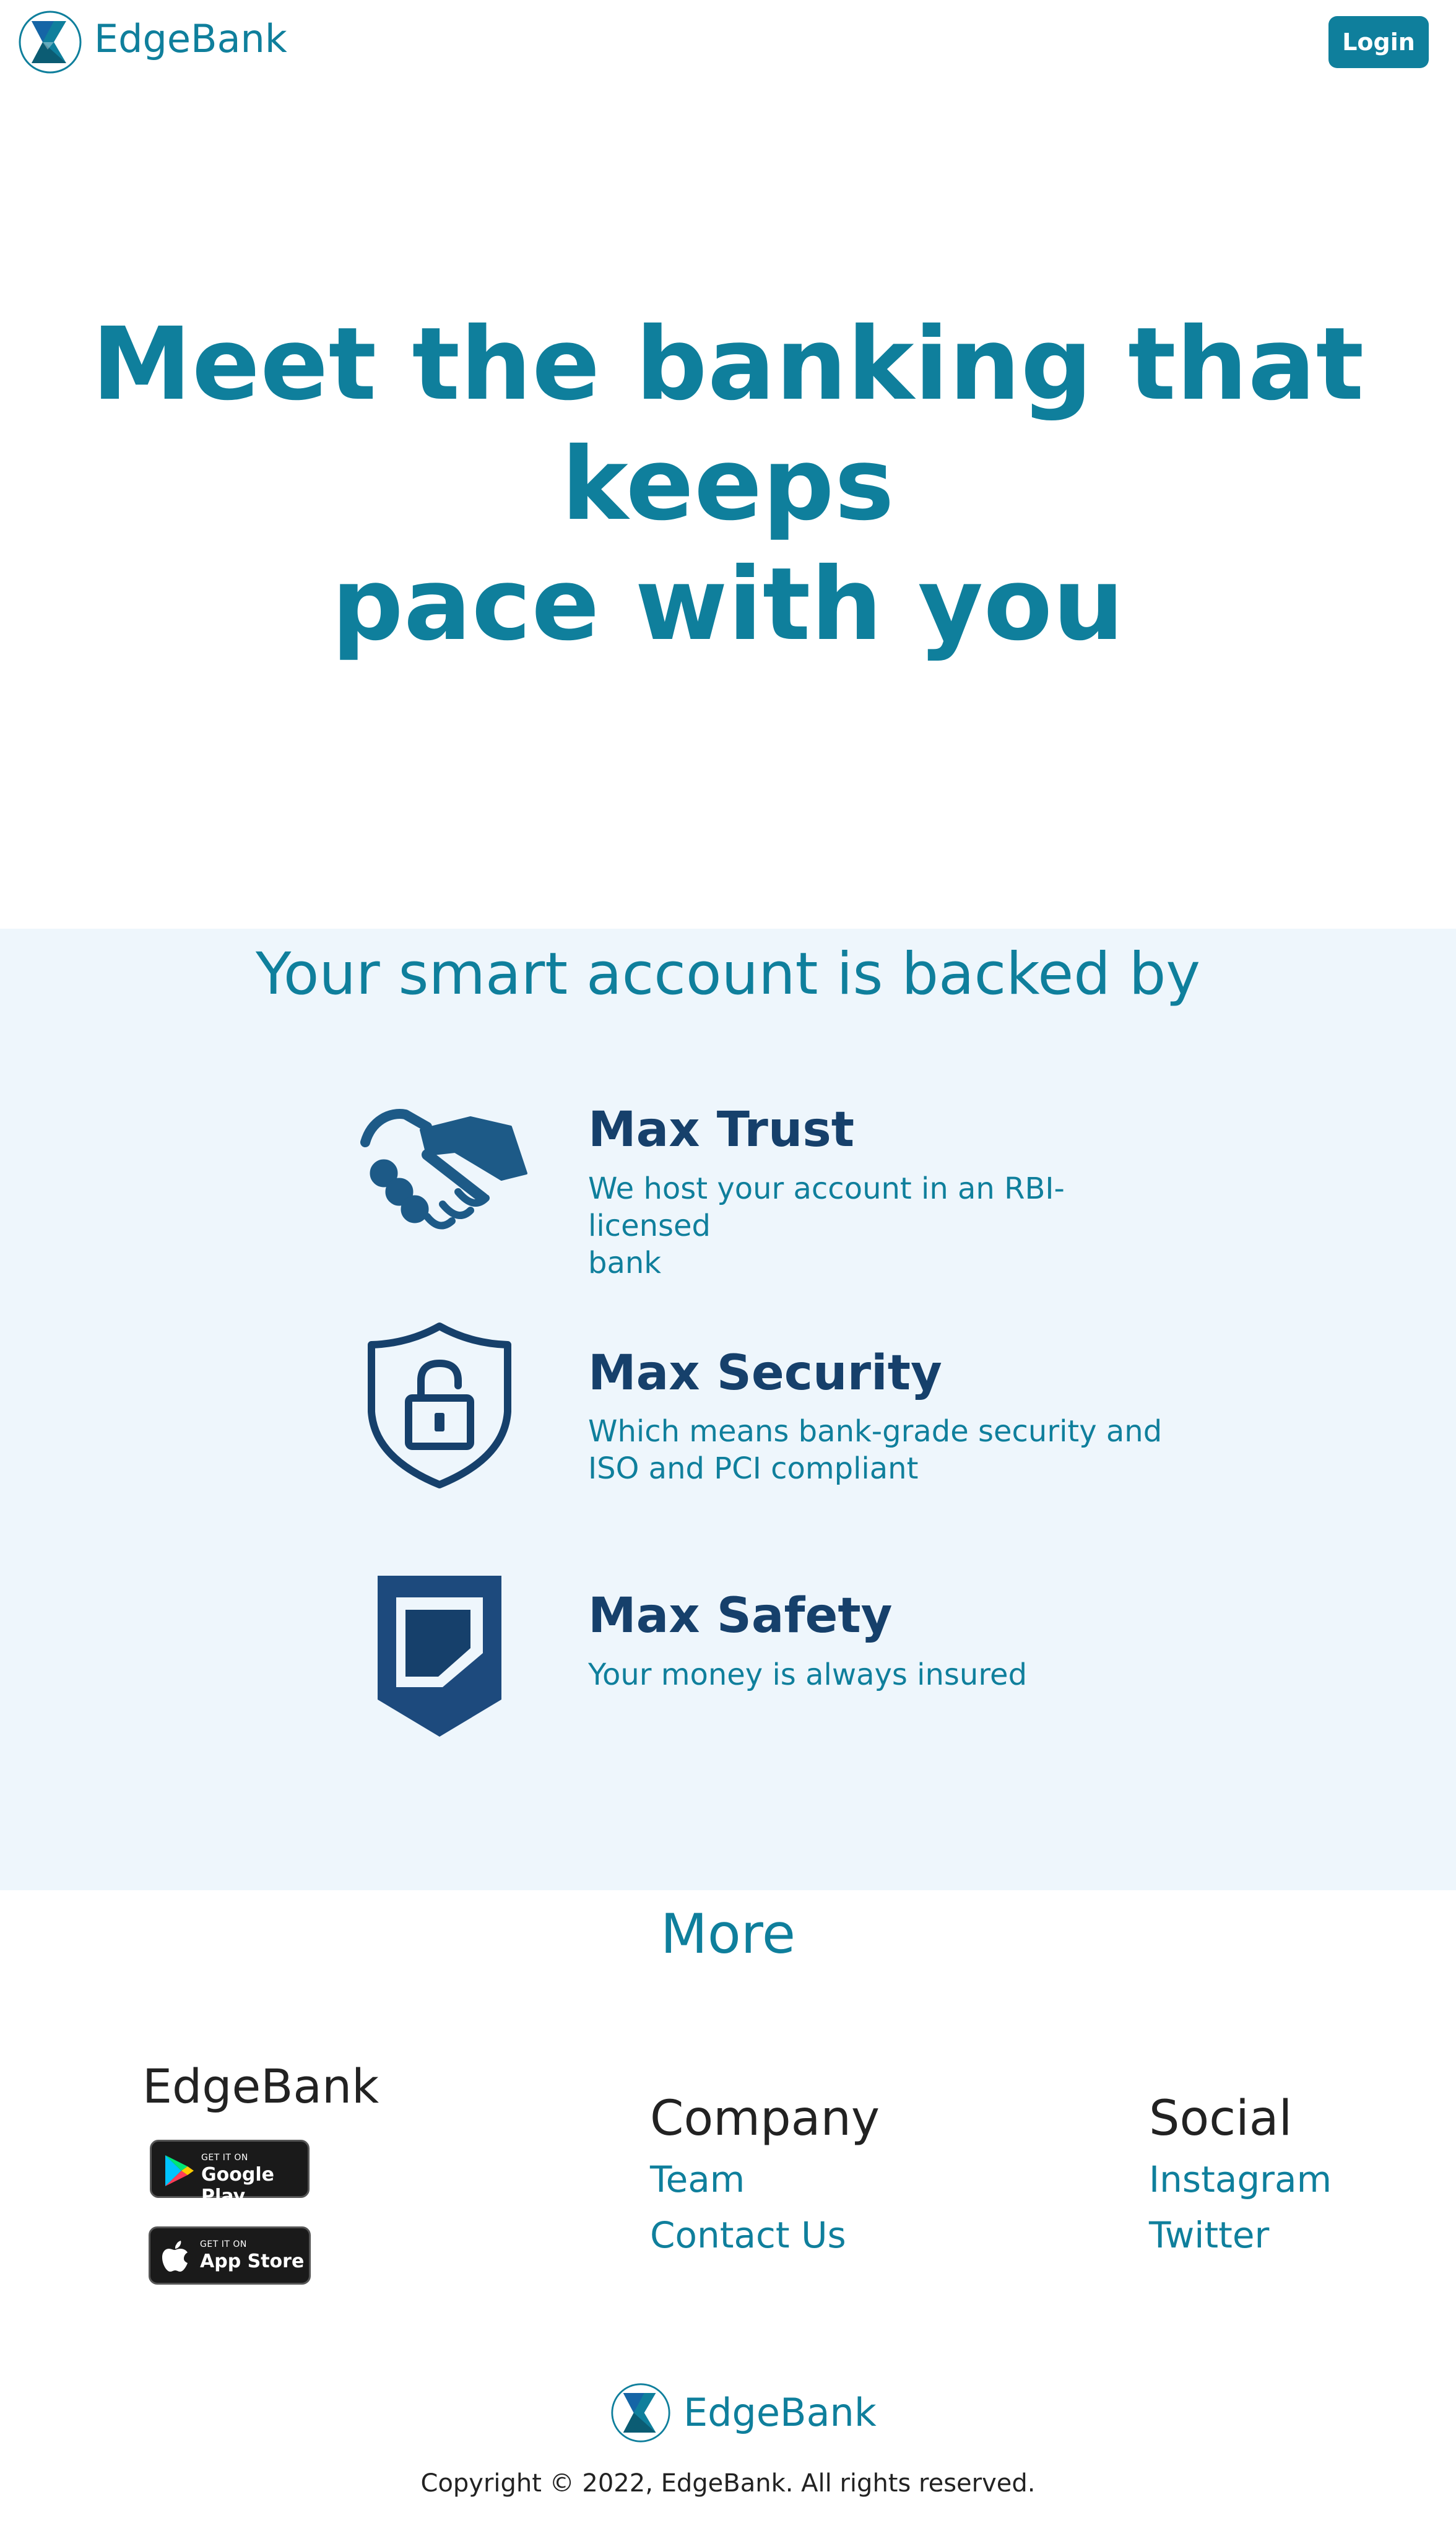  Describe the element at coordinates (721, 1130) in the screenshot. I see `feature-title-trust: Max Trust` at that location.